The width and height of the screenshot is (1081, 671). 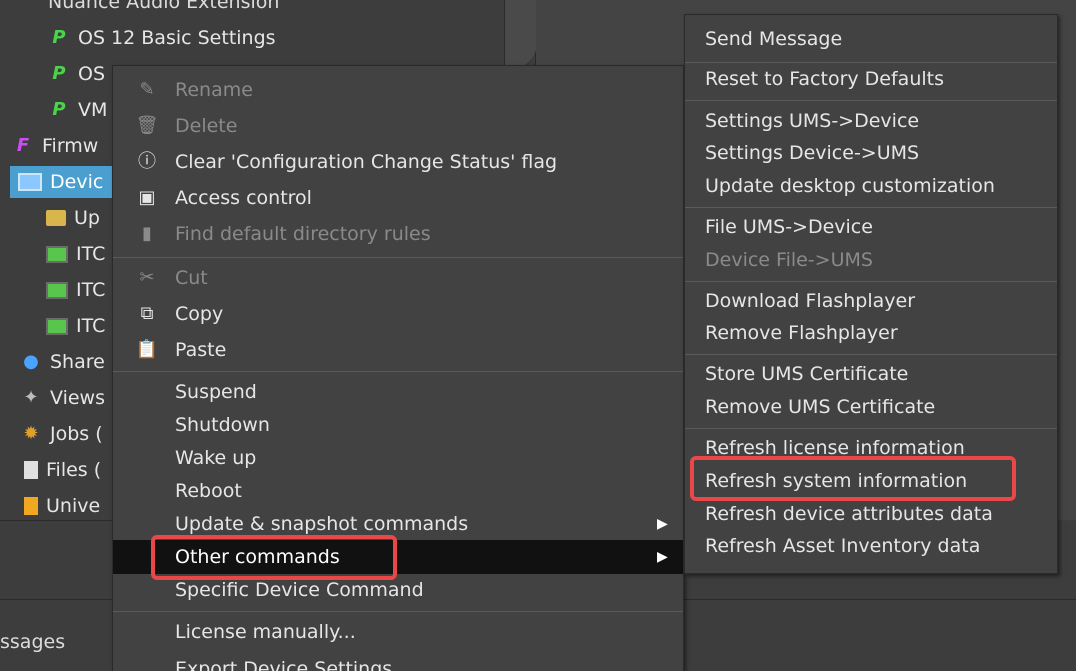 What do you see at coordinates (77, 398) in the screenshot?
I see `tree-item-label: Views` at bounding box center [77, 398].